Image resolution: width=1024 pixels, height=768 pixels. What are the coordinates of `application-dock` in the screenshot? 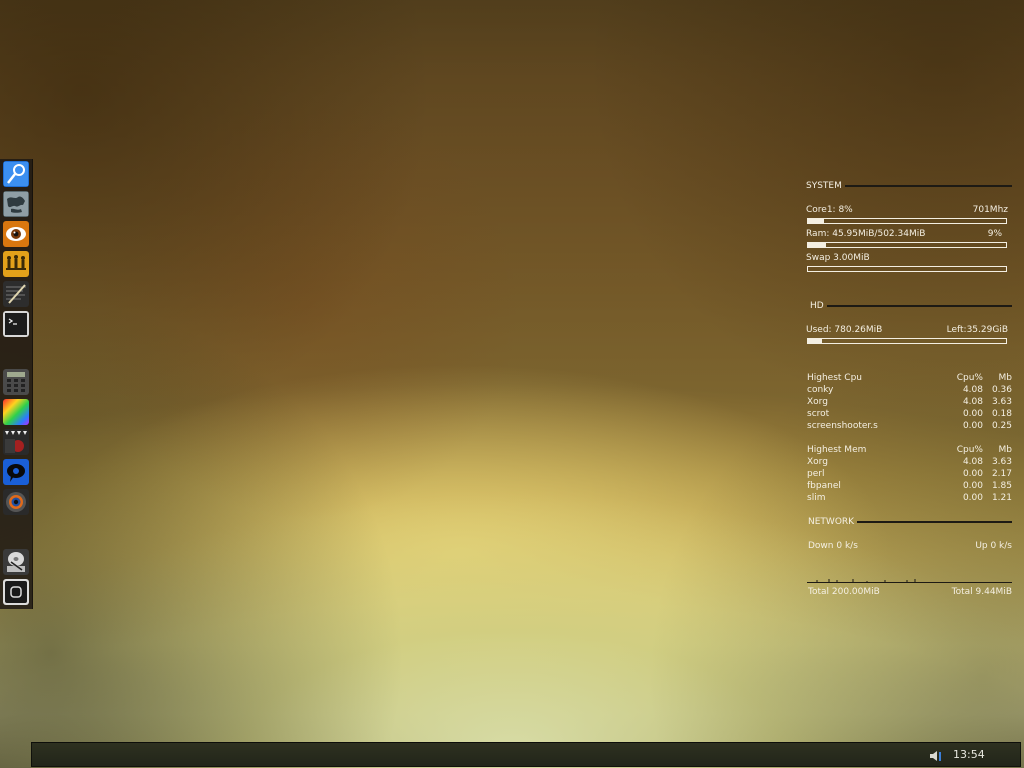 It's located at (16, 384).